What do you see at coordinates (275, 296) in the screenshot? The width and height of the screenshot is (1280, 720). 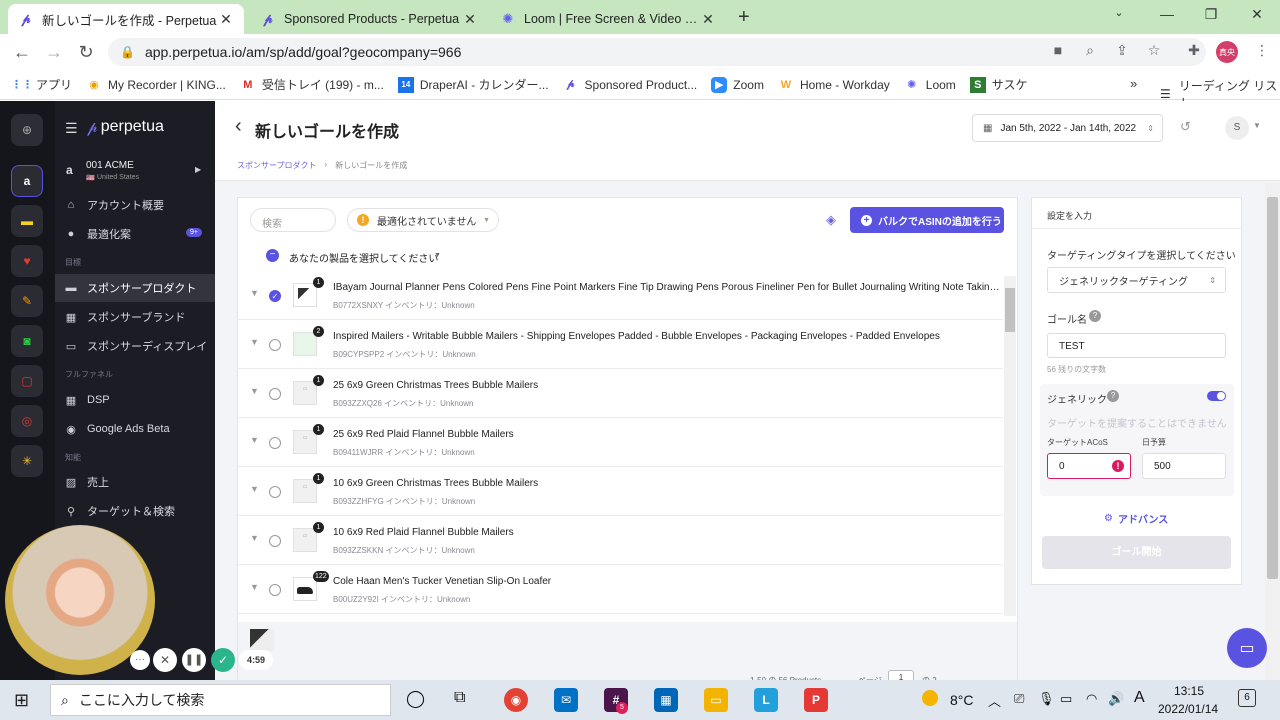 I see `product-radio: ✓` at bounding box center [275, 296].